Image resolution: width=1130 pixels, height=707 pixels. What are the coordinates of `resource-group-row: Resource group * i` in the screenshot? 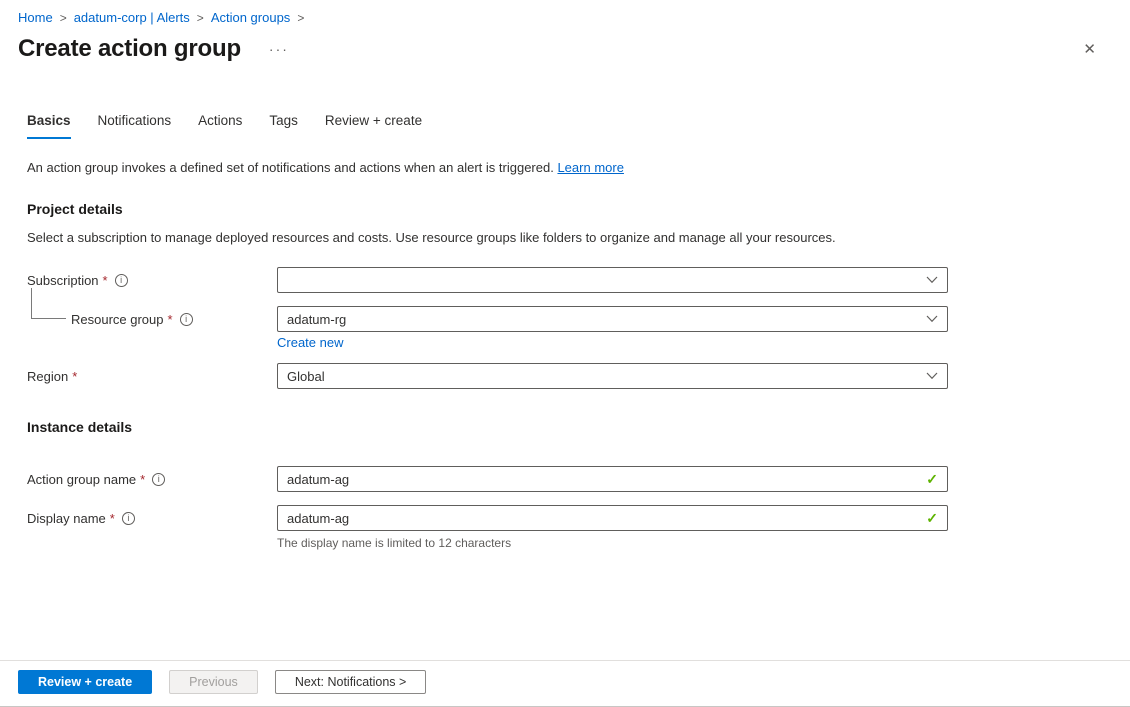 It's located at (578, 319).